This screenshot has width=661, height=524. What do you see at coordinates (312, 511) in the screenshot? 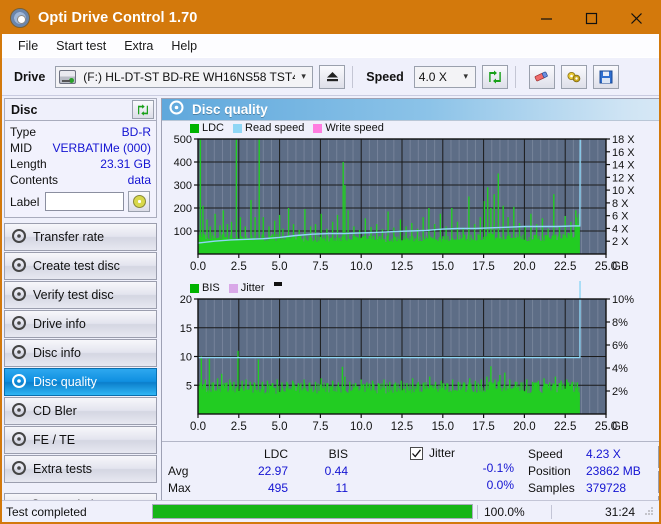
I see `progress-bar-fill` at bounding box center [312, 511].